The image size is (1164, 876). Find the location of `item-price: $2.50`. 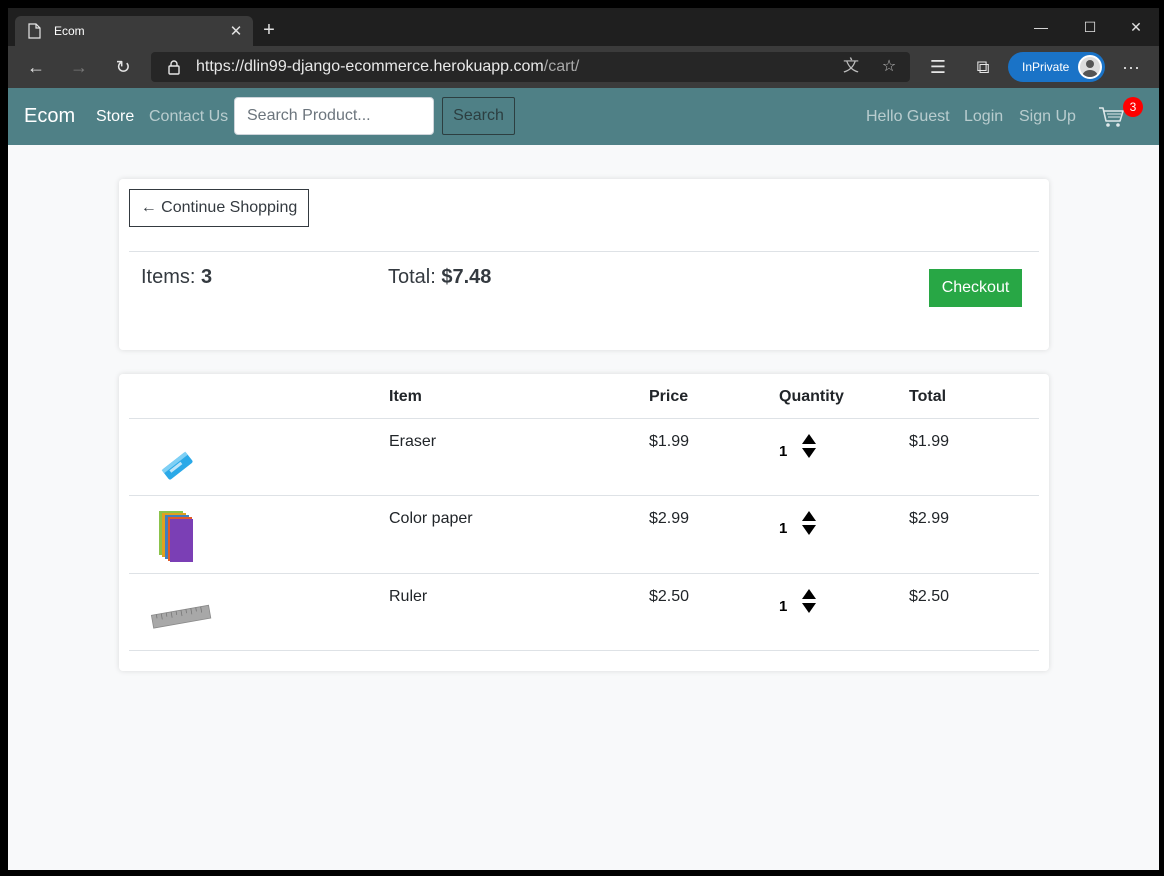

item-price: $2.50 is located at coordinates (669, 596).